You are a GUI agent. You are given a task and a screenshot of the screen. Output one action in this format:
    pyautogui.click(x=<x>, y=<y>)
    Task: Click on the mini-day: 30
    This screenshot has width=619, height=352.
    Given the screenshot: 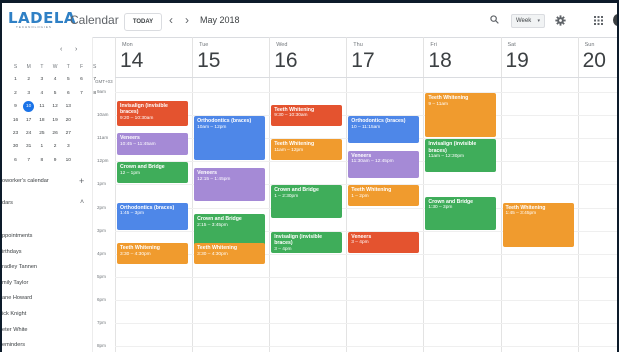 What is the action you would take?
    pyautogui.click(x=15, y=146)
    